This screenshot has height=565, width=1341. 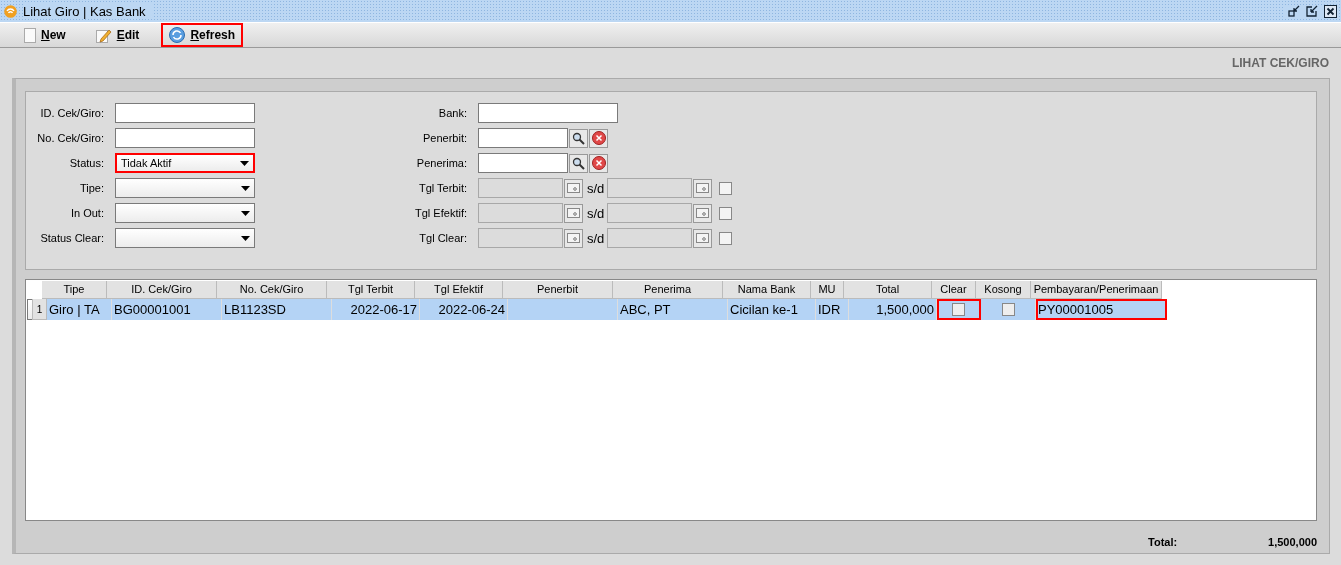 What do you see at coordinates (70, 138) in the screenshot?
I see `field-label: No. Cek/Giro:` at bounding box center [70, 138].